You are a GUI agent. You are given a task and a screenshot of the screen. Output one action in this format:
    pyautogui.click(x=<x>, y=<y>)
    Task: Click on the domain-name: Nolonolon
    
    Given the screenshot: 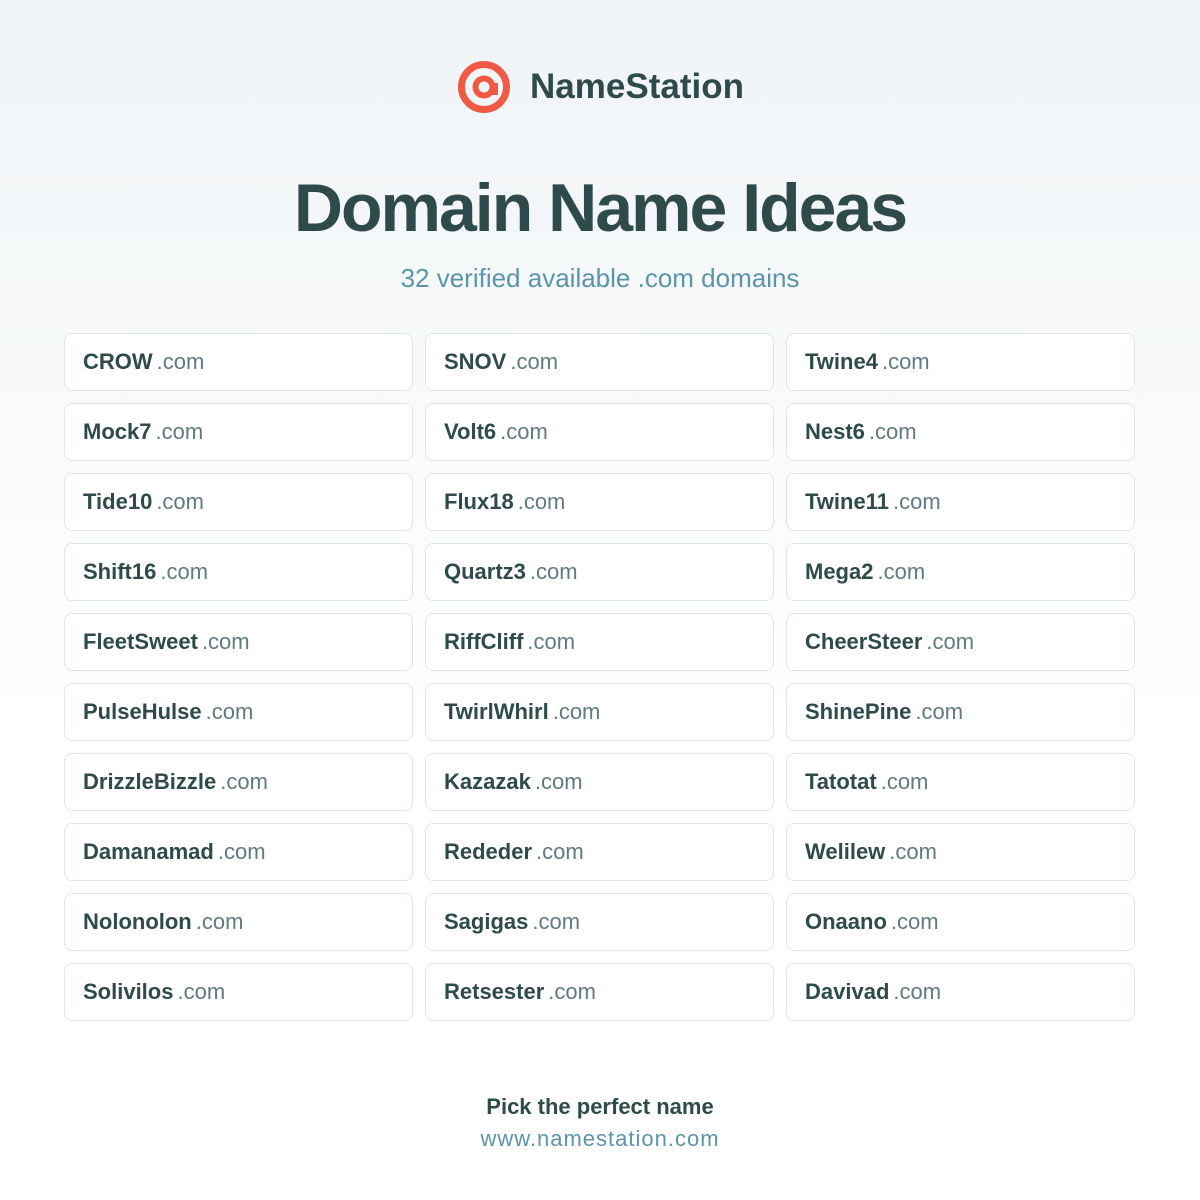 What is the action you would take?
    pyautogui.click(x=137, y=921)
    